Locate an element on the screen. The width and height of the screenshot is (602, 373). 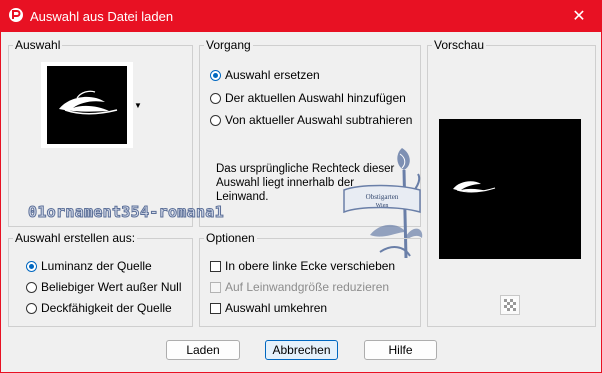
radio-replace-selection: Auswahl ersetzen is located at coordinates (265, 75).